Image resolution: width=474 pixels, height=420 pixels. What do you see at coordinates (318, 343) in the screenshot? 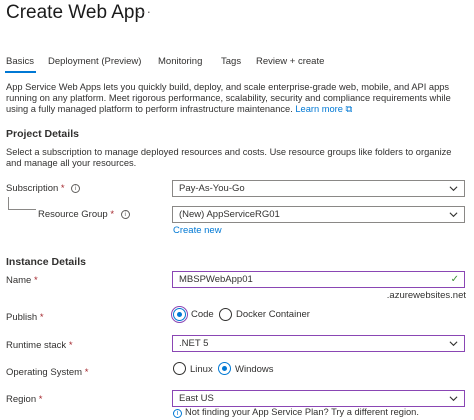
I see `runtime-stack-select: .NET 5` at bounding box center [318, 343].